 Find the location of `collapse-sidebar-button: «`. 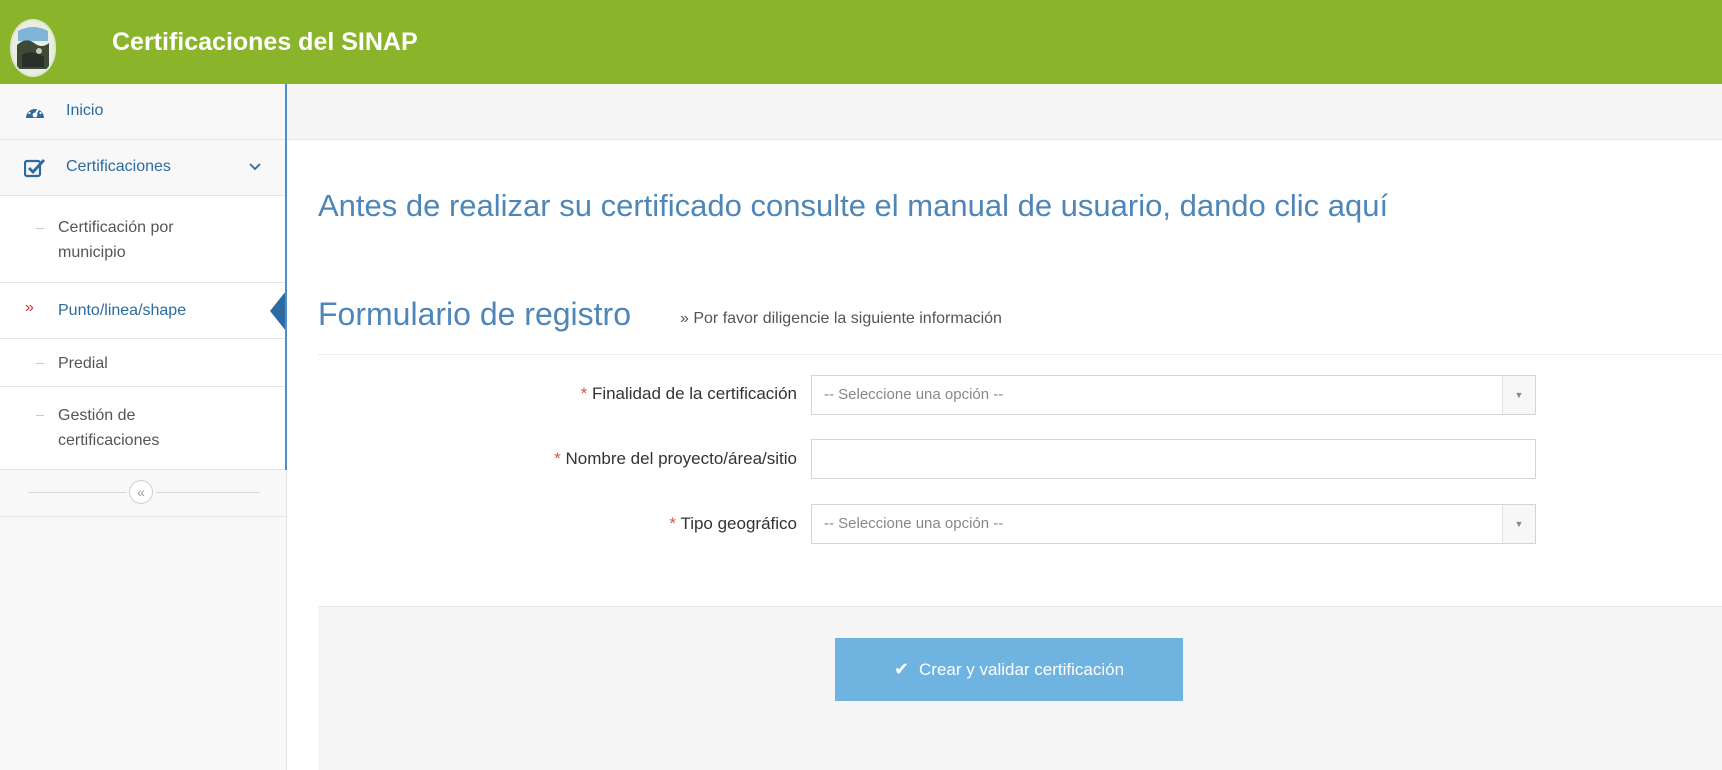

collapse-sidebar-button: « is located at coordinates (141, 492).